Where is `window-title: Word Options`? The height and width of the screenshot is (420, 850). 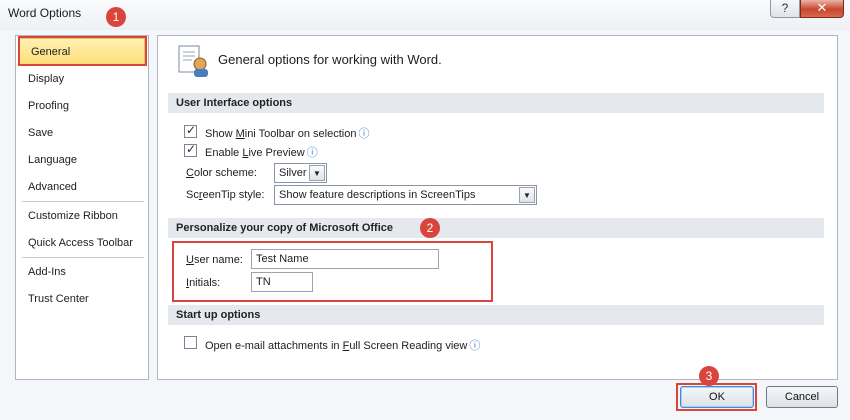 window-title: Word Options is located at coordinates (45, 13).